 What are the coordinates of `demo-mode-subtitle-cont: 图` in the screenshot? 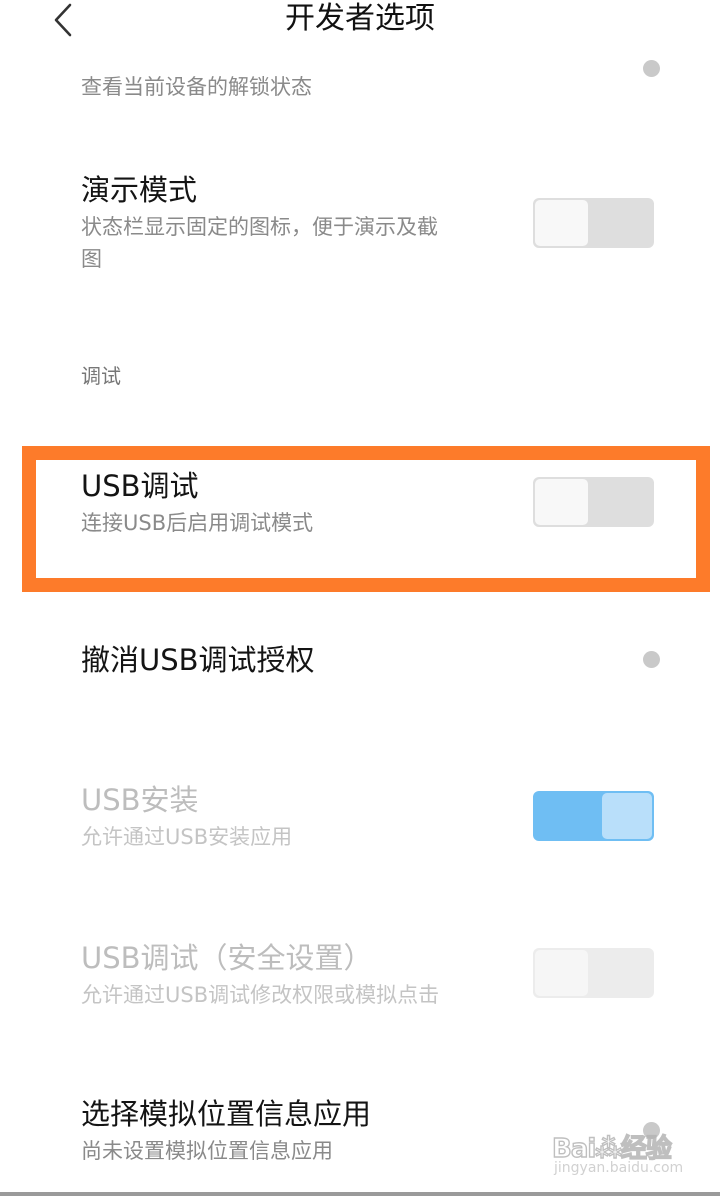 It's located at (91, 259).